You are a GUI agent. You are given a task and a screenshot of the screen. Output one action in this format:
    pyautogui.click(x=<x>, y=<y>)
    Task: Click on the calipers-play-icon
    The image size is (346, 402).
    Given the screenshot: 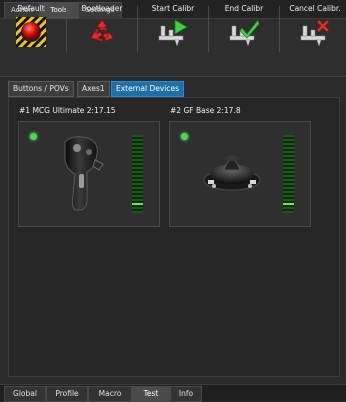 What is the action you would take?
    pyautogui.click(x=173, y=33)
    